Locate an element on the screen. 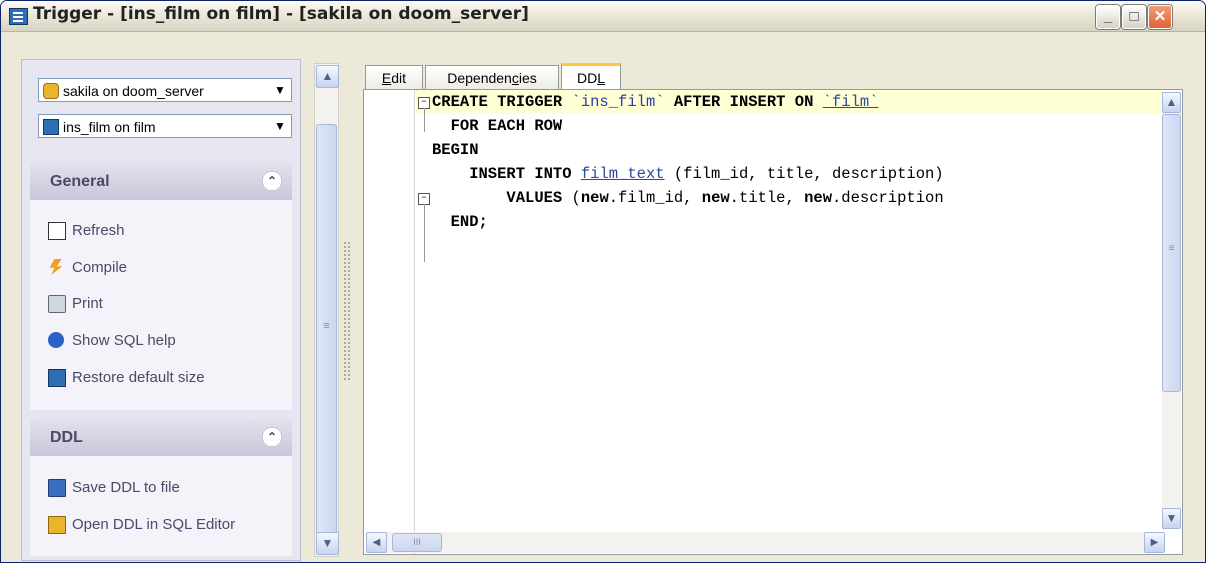 The image size is (1206, 563). database-icon is located at coordinates (51, 91).